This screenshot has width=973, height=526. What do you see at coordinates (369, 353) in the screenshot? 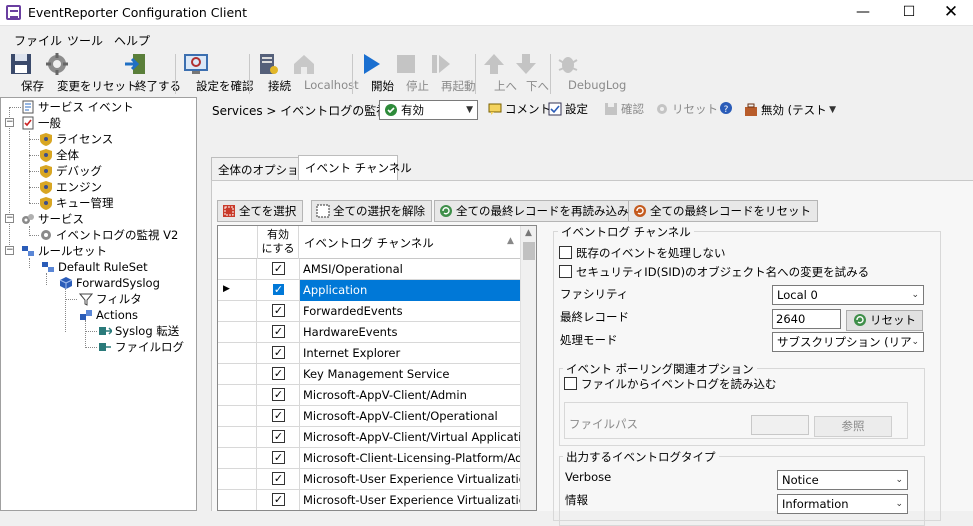
I see `table-row: ✓ Internet Explorer` at bounding box center [369, 353].